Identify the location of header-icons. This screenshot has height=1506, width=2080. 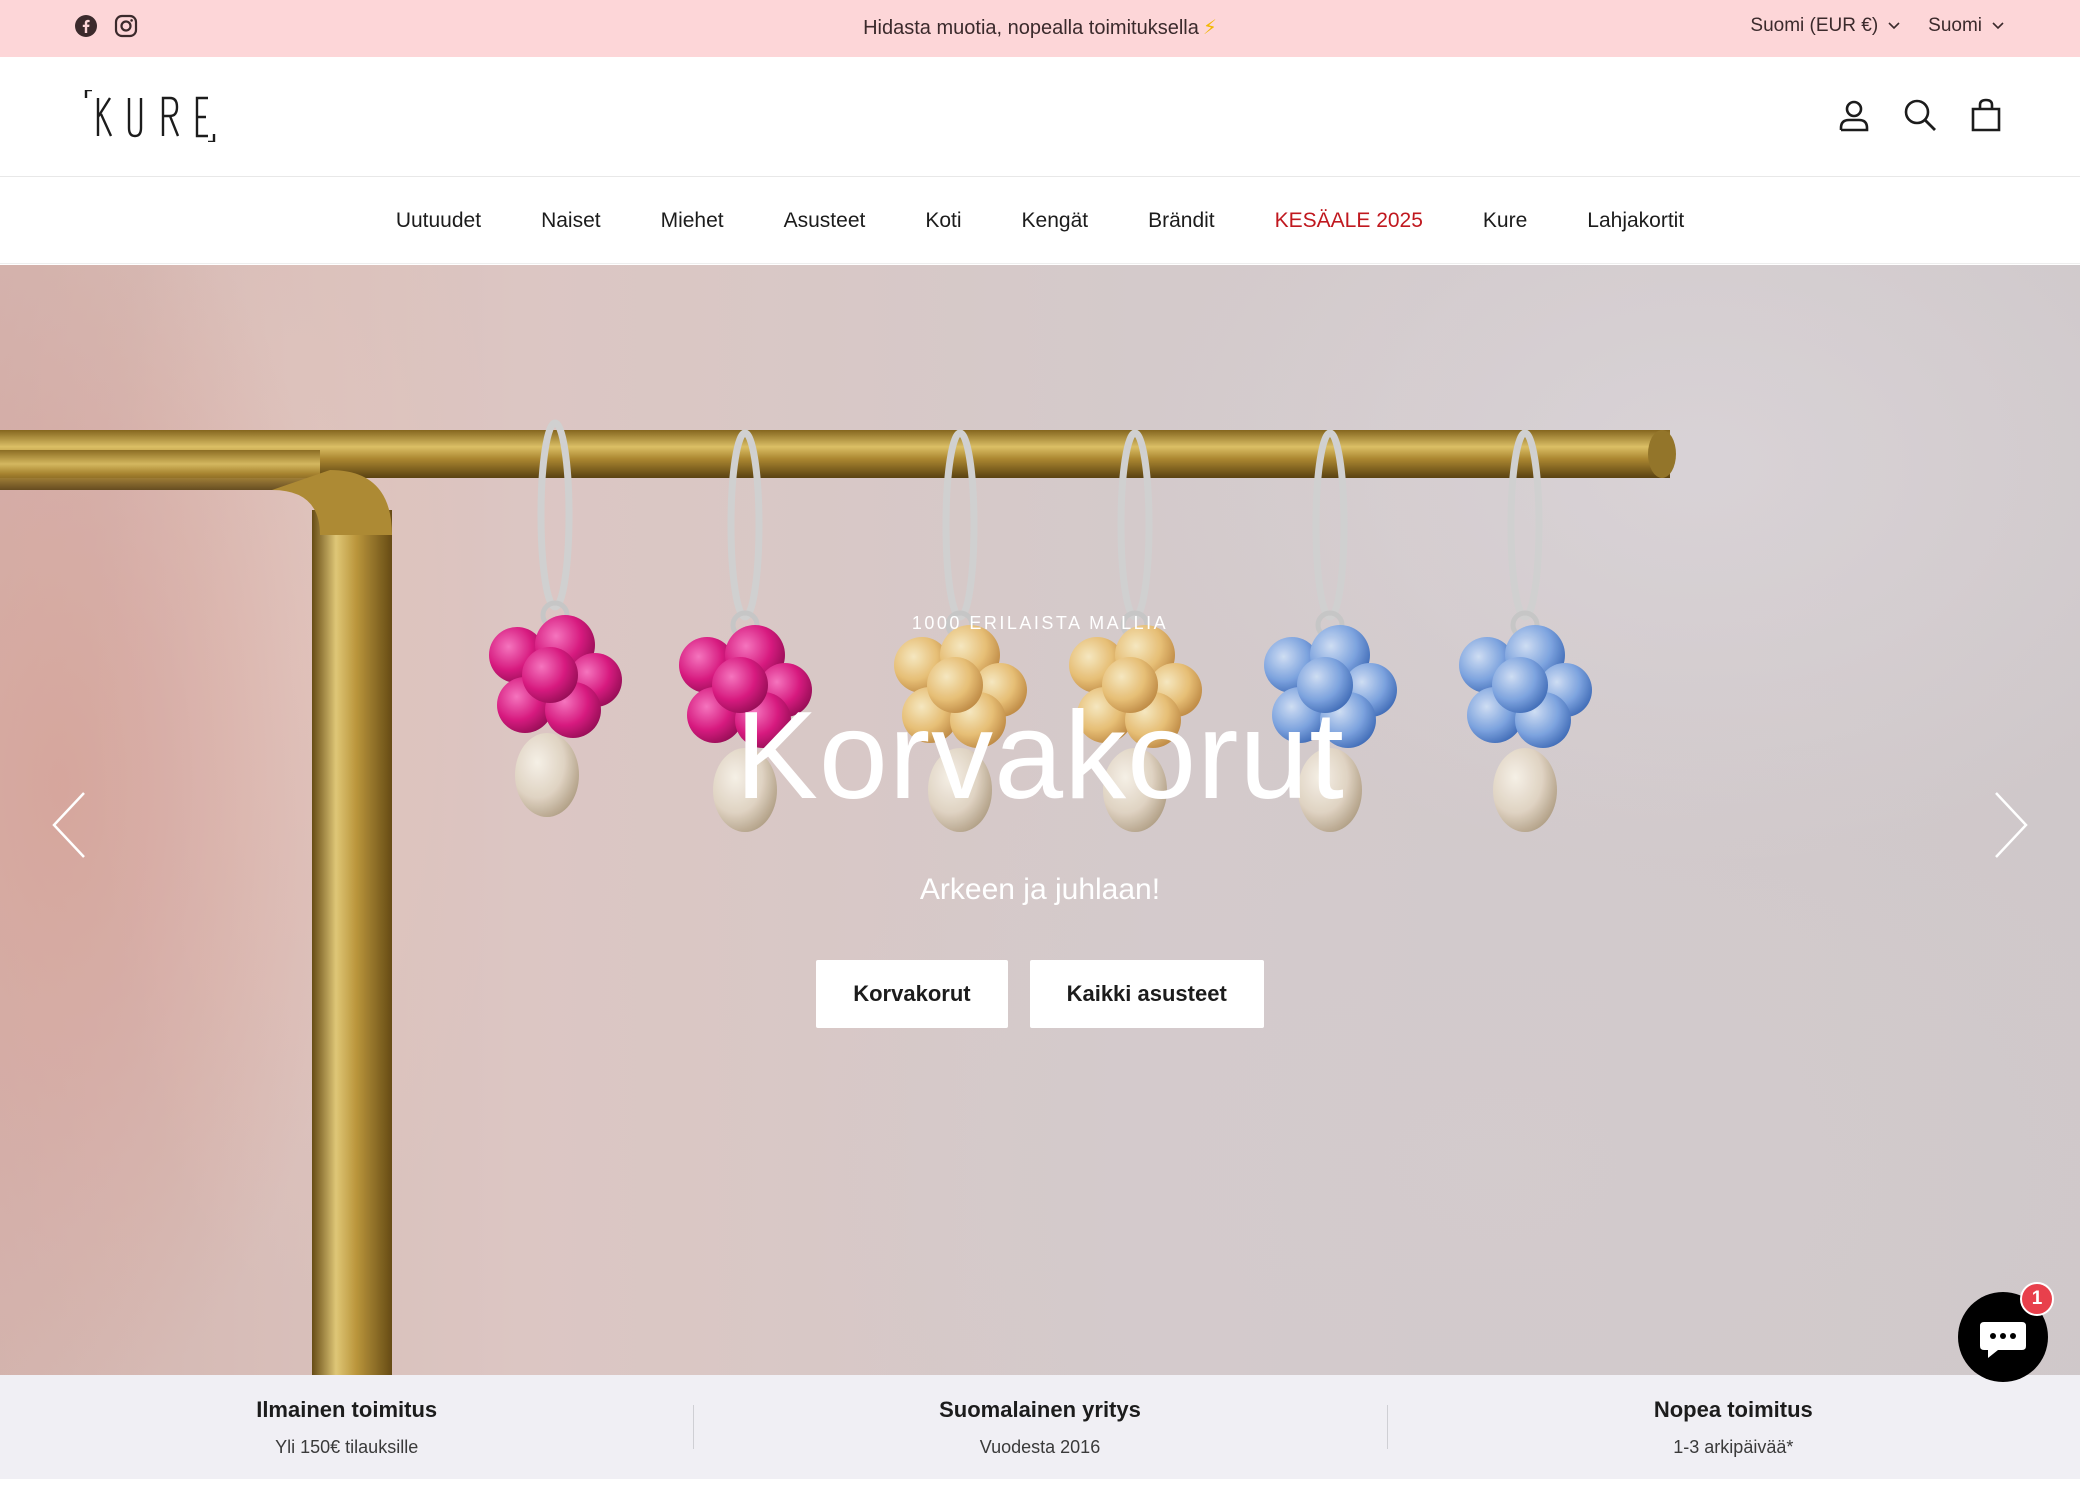
(1920, 115).